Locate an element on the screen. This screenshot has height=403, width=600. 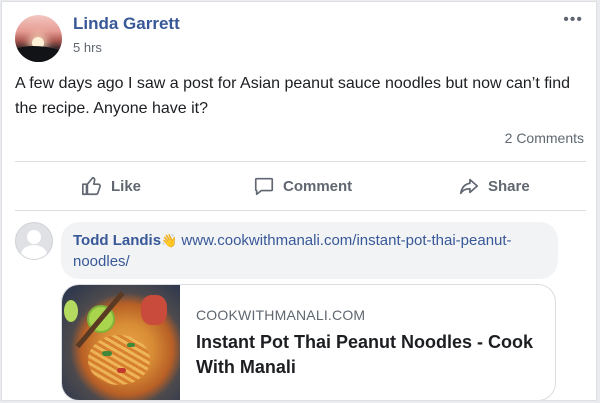
author-name: Linda Garrett is located at coordinates (126, 24).